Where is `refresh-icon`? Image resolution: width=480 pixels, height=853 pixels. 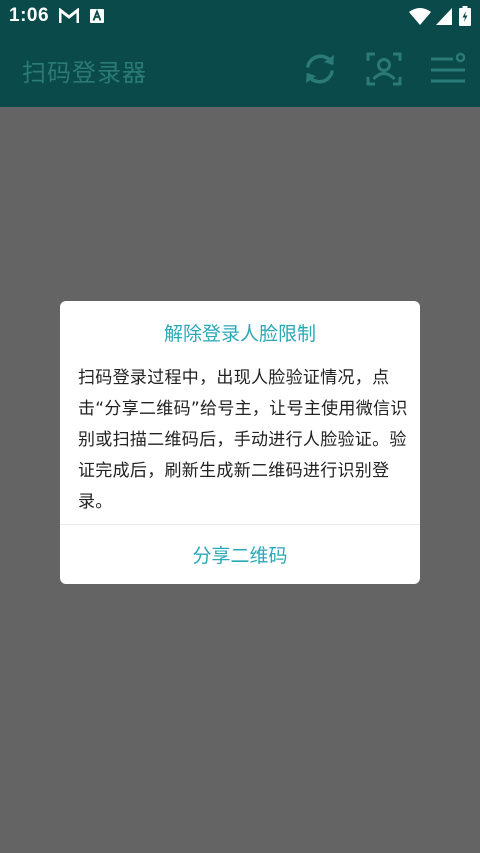
refresh-icon is located at coordinates (320, 69).